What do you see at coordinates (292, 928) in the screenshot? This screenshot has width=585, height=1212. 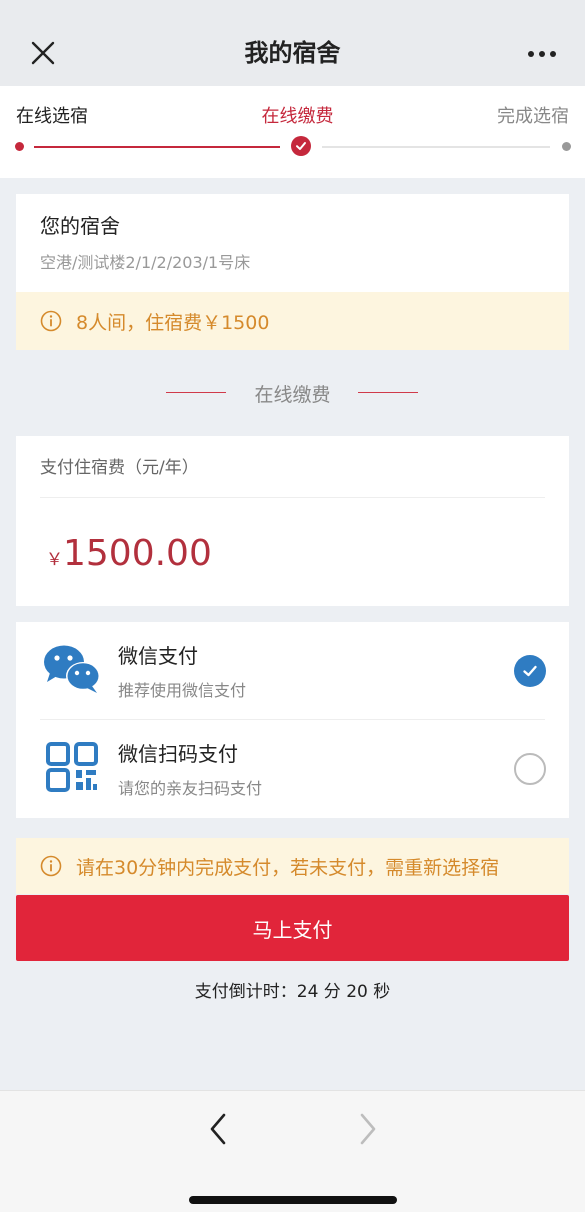 I see `pay-now-button: 马上支付` at bounding box center [292, 928].